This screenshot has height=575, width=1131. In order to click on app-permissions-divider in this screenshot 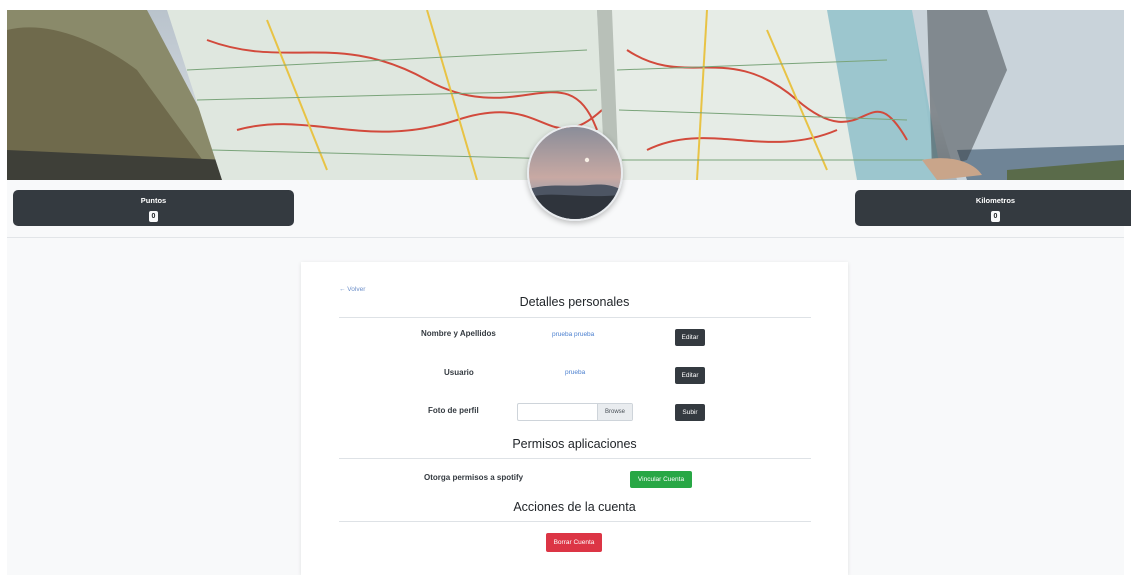, I will do `click(575, 458)`.